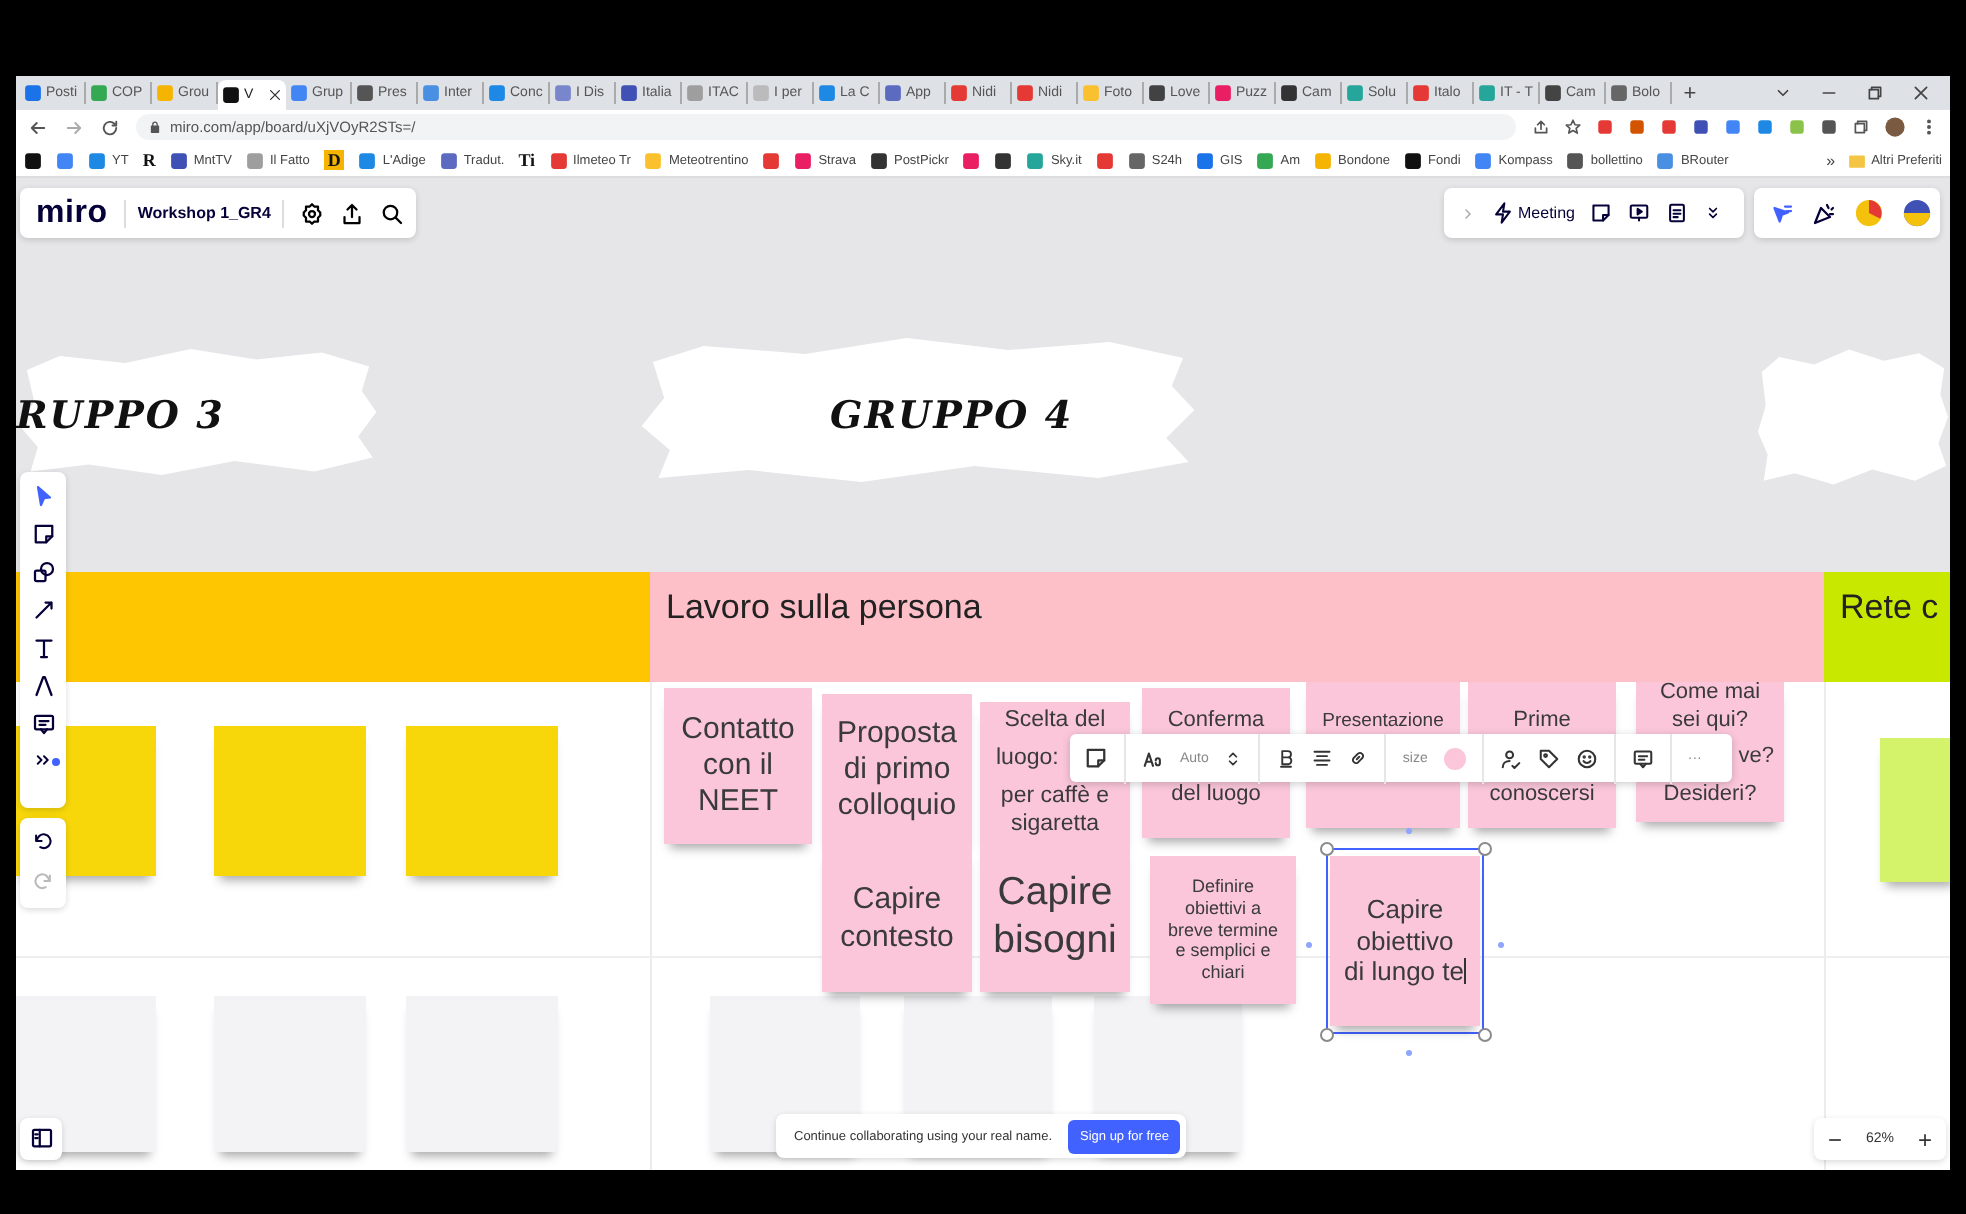 The height and width of the screenshot is (1214, 1966). What do you see at coordinates (1921, 93) in the screenshot?
I see `close-icon` at bounding box center [1921, 93].